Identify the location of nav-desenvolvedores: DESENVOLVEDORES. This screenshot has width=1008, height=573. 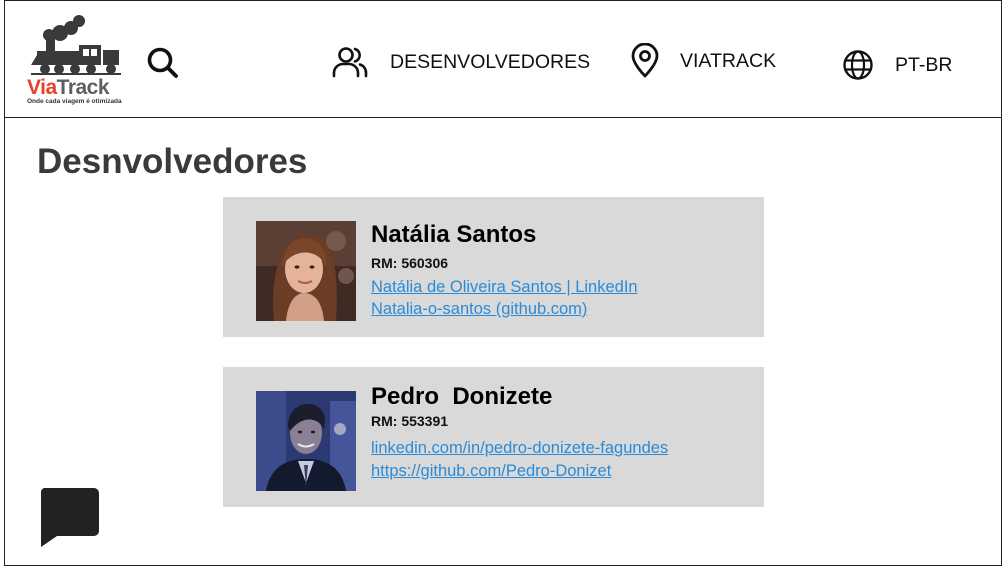
(460, 62).